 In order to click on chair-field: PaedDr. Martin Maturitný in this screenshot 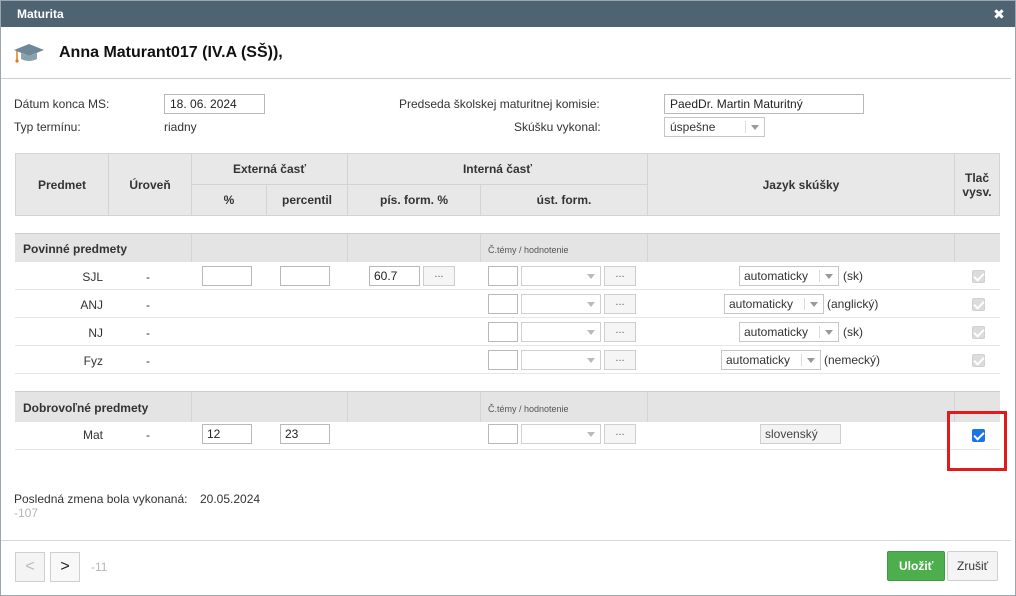, I will do `click(764, 104)`.